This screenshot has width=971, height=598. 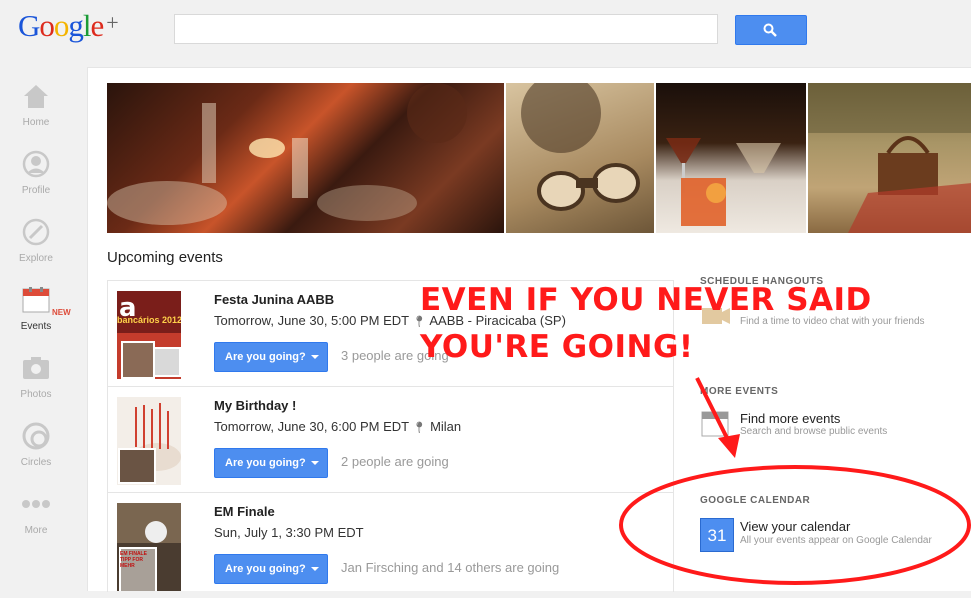 What do you see at coordinates (36, 436) in the screenshot?
I see `circles-icon` at bounding box center [36, 436].